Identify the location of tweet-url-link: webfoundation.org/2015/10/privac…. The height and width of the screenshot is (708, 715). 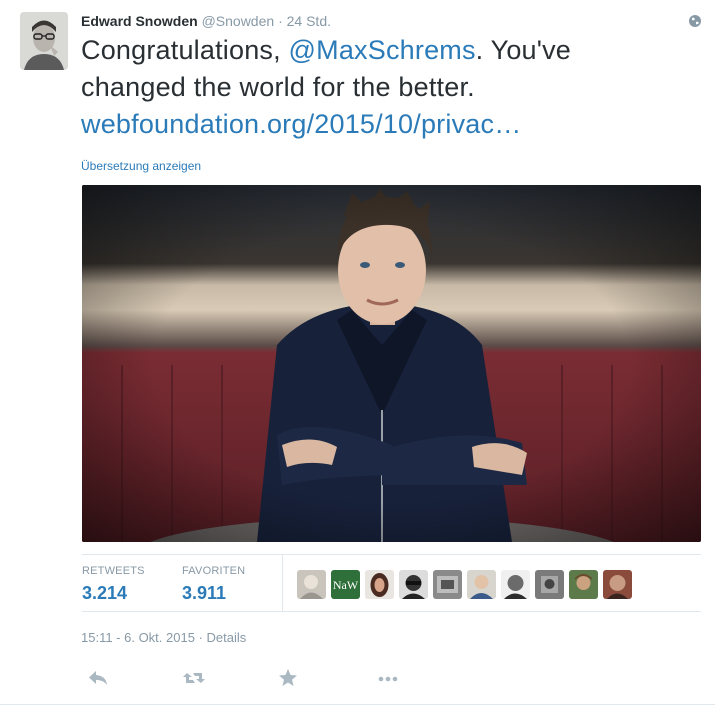
(381, 124).